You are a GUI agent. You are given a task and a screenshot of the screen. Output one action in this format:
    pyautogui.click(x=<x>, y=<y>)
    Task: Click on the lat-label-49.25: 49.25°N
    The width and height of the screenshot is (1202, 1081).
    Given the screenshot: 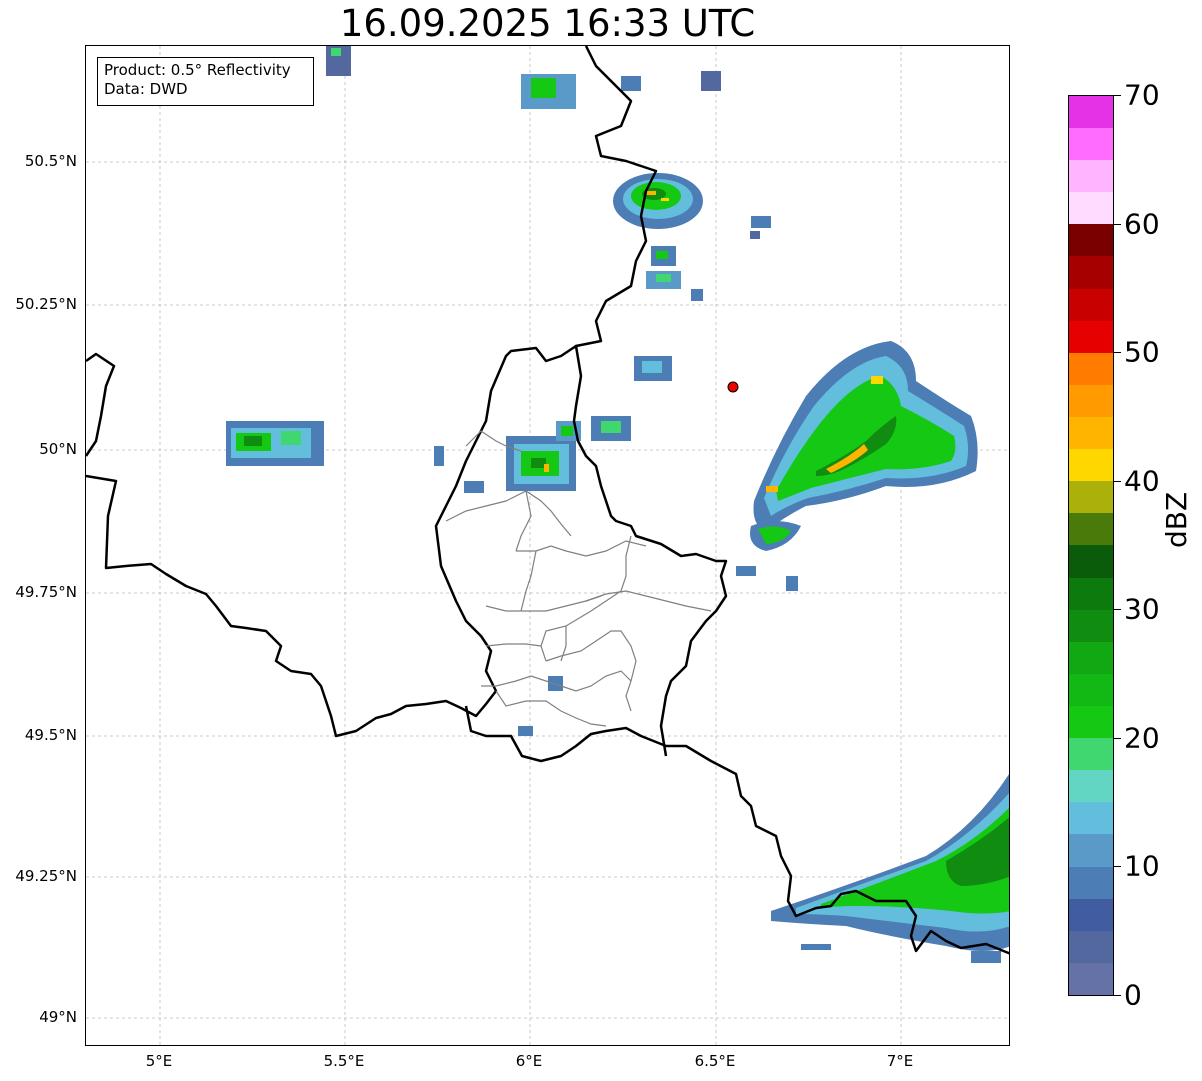 What is the action you would take?
    pyautogui.click(x=46, y=876)
    